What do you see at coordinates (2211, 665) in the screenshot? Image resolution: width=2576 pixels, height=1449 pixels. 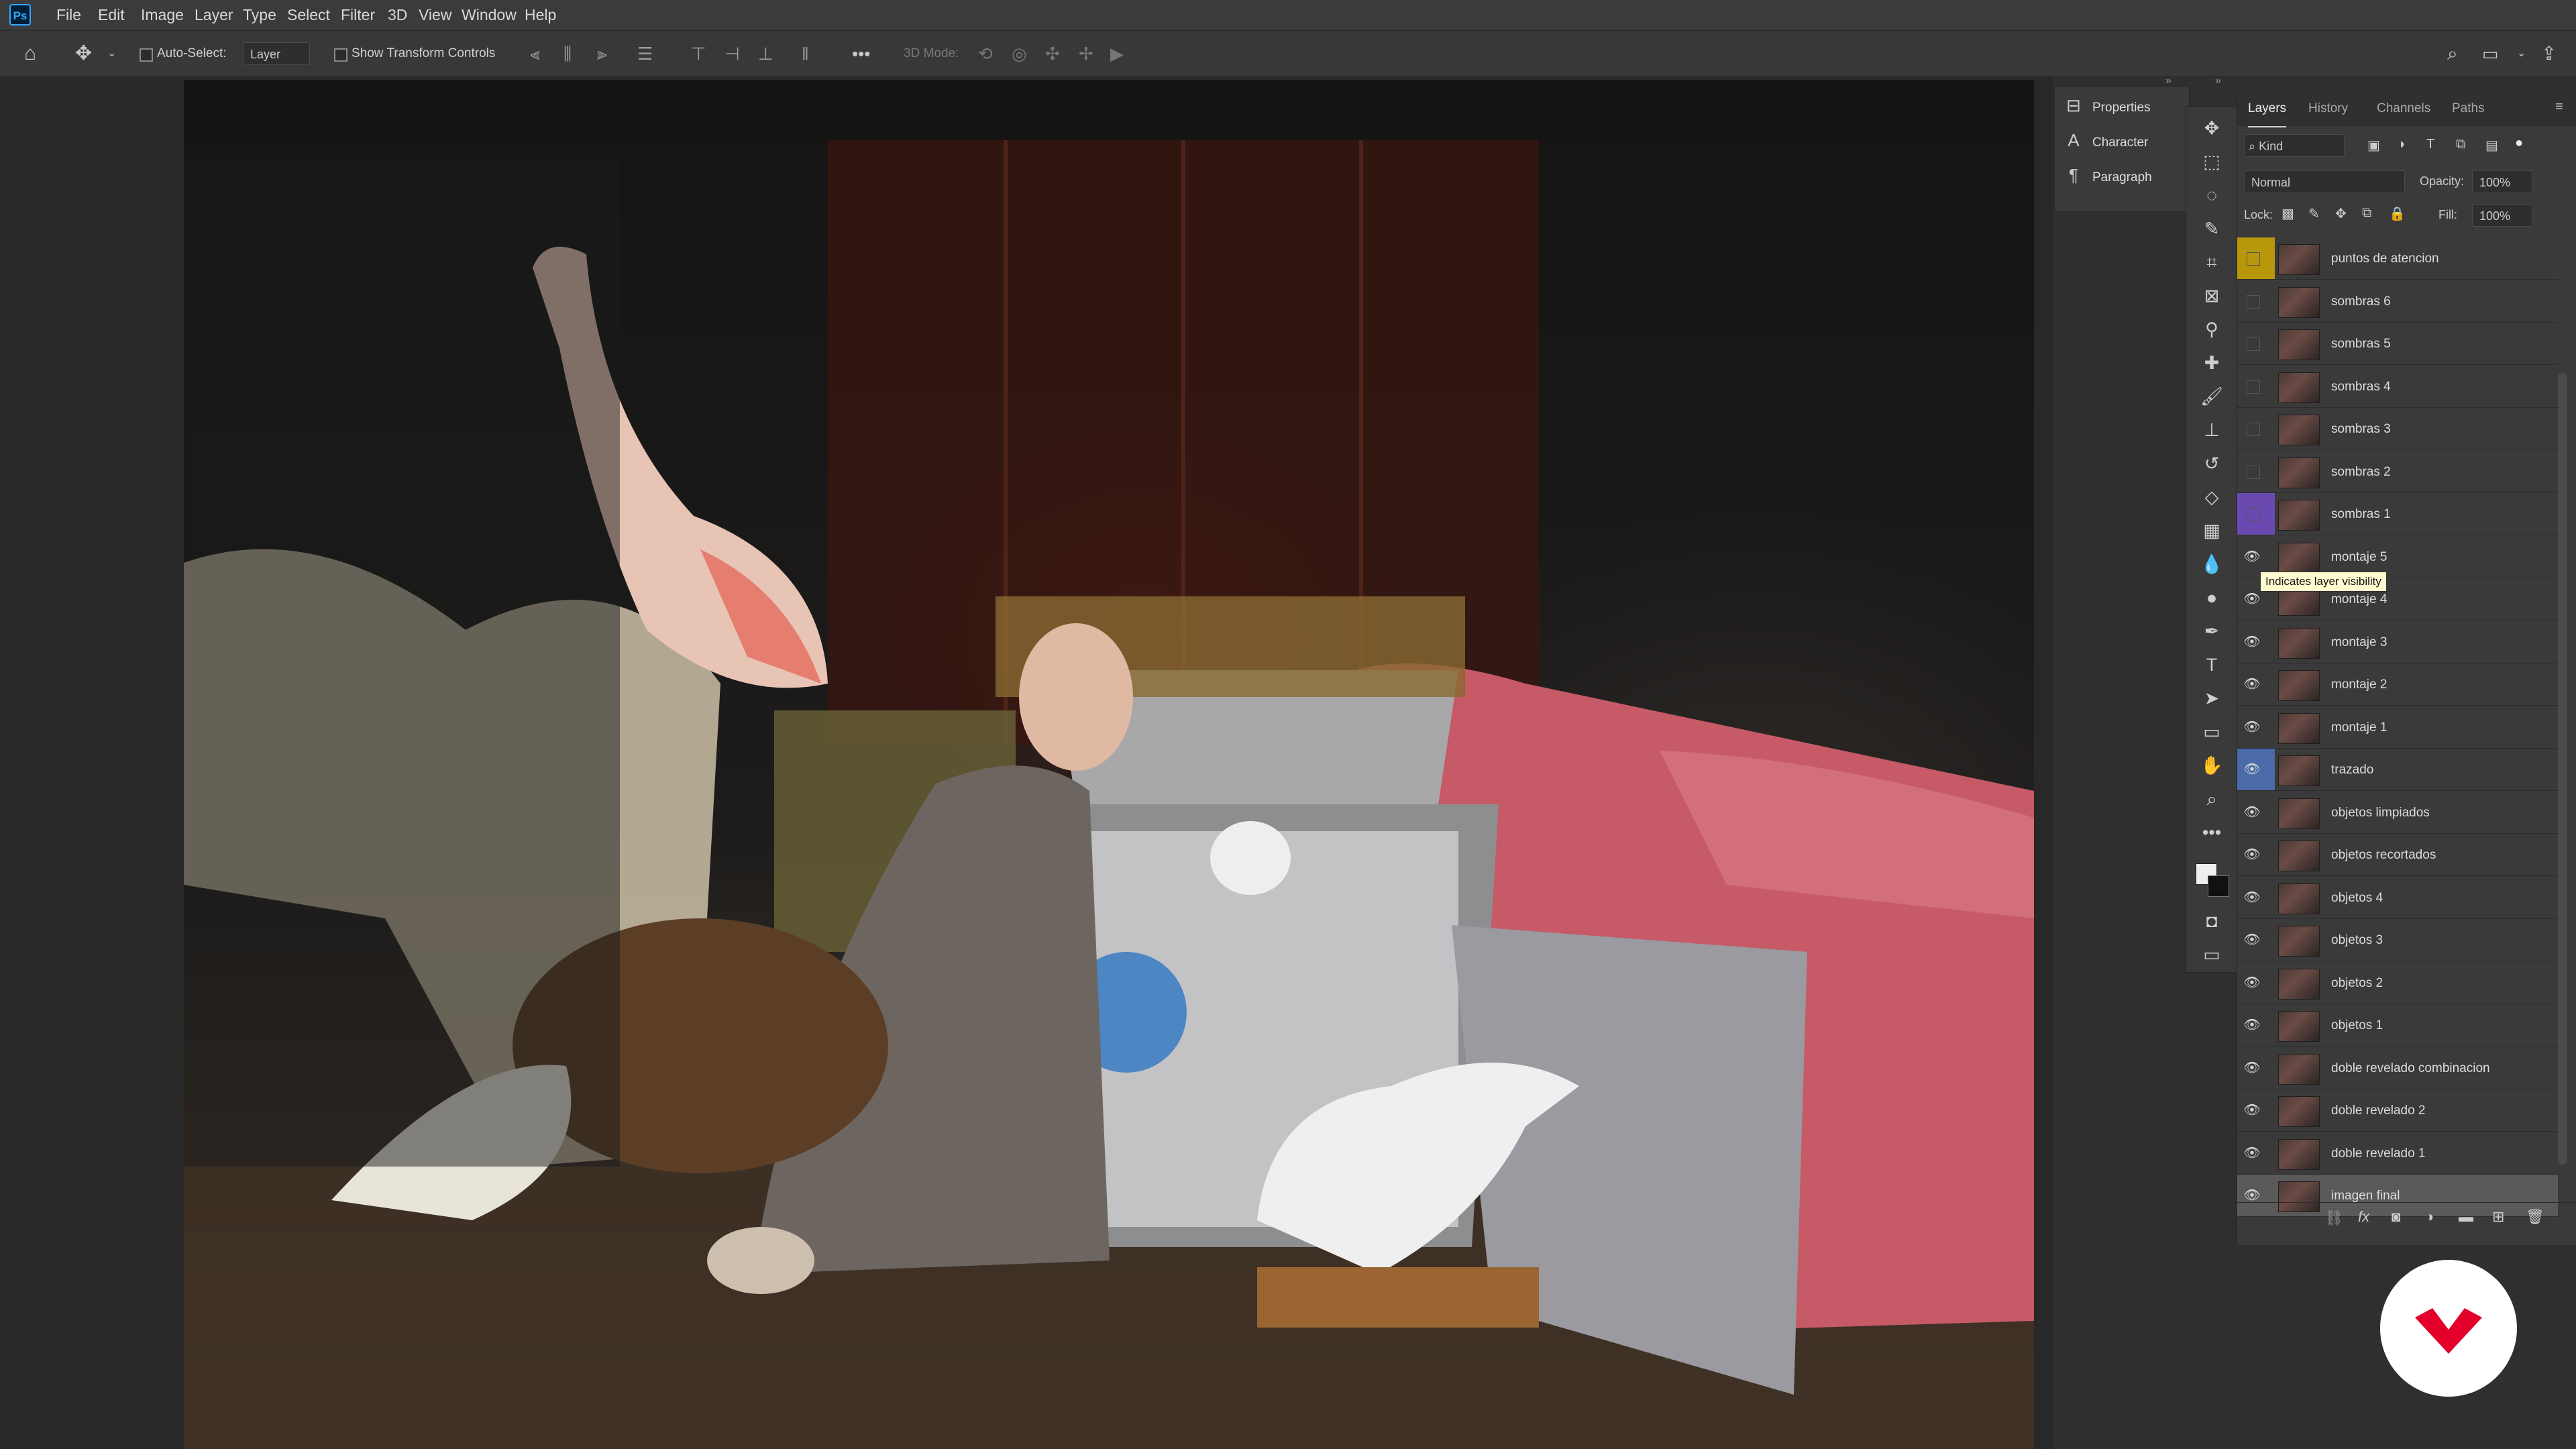 I see `type-tool-icon: T` at bounding box center [2211, 665].